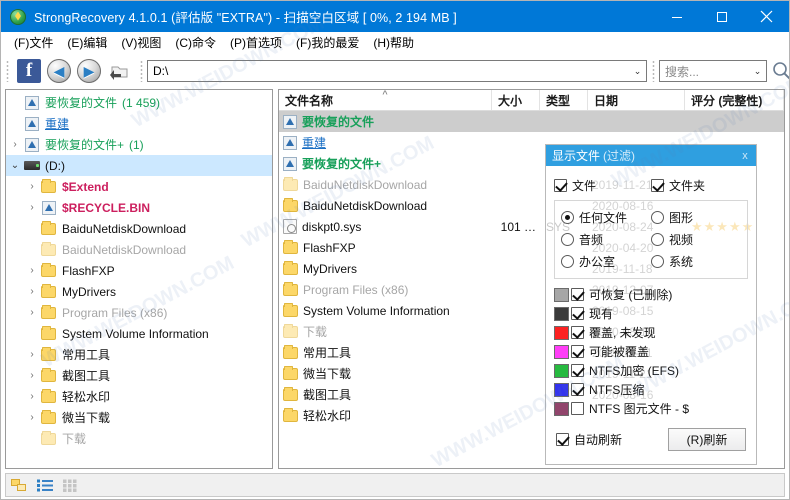 The width and height of the screenshot is (790, 500). What do you see at coordinates (15, 165) in the screenshot?
I see `tree-expand-chevron-icon: ⌄` at bounding box center [15, 165].